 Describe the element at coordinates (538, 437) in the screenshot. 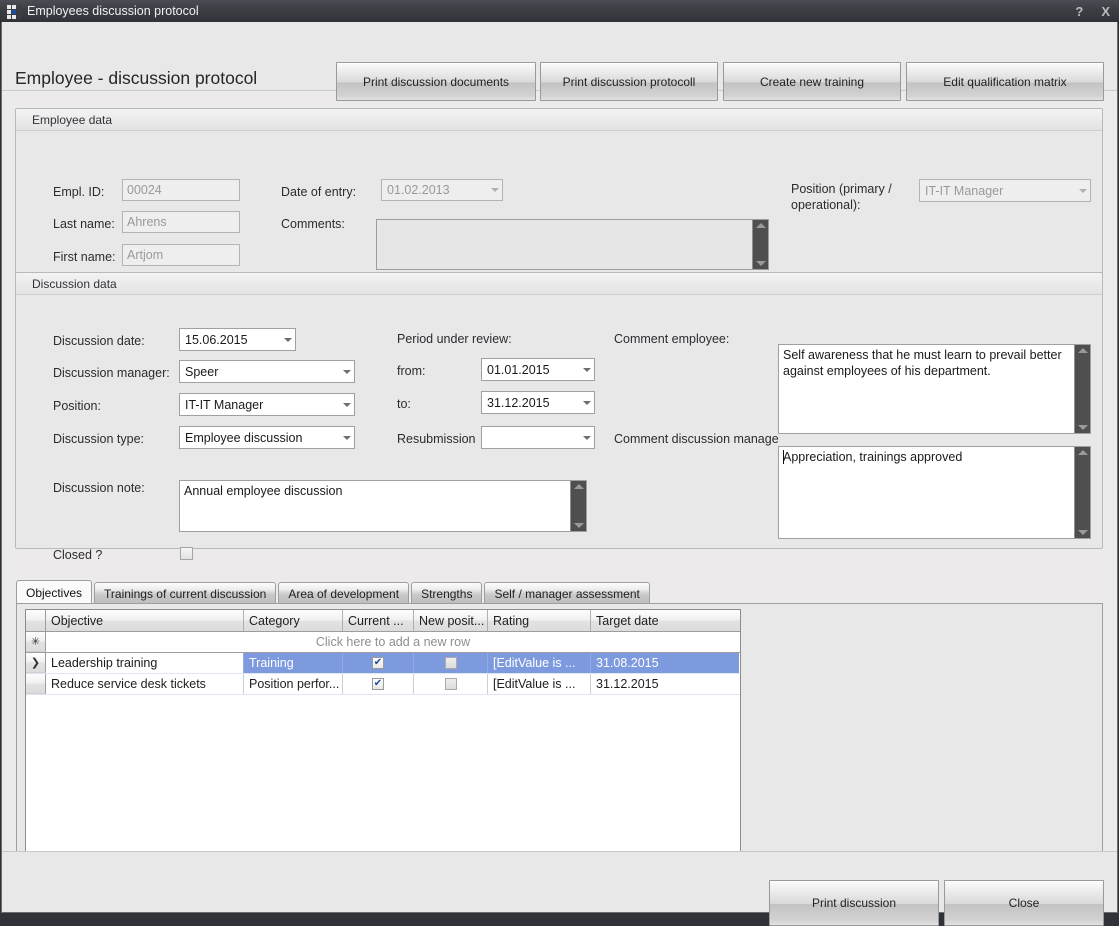

I see `resubmission-field` at that location.